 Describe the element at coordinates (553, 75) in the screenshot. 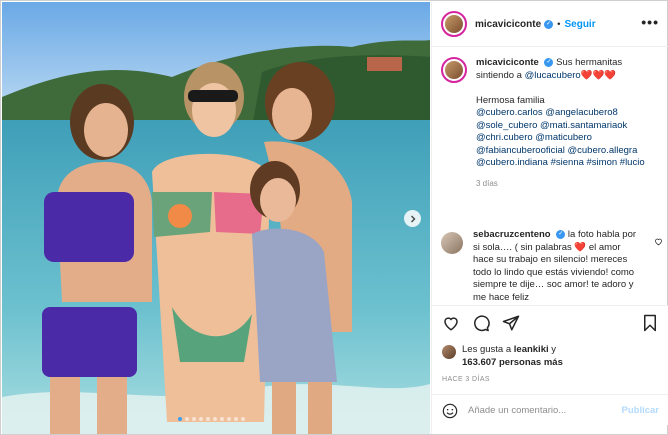

I see `mention-link: @lucacubero` at that location.